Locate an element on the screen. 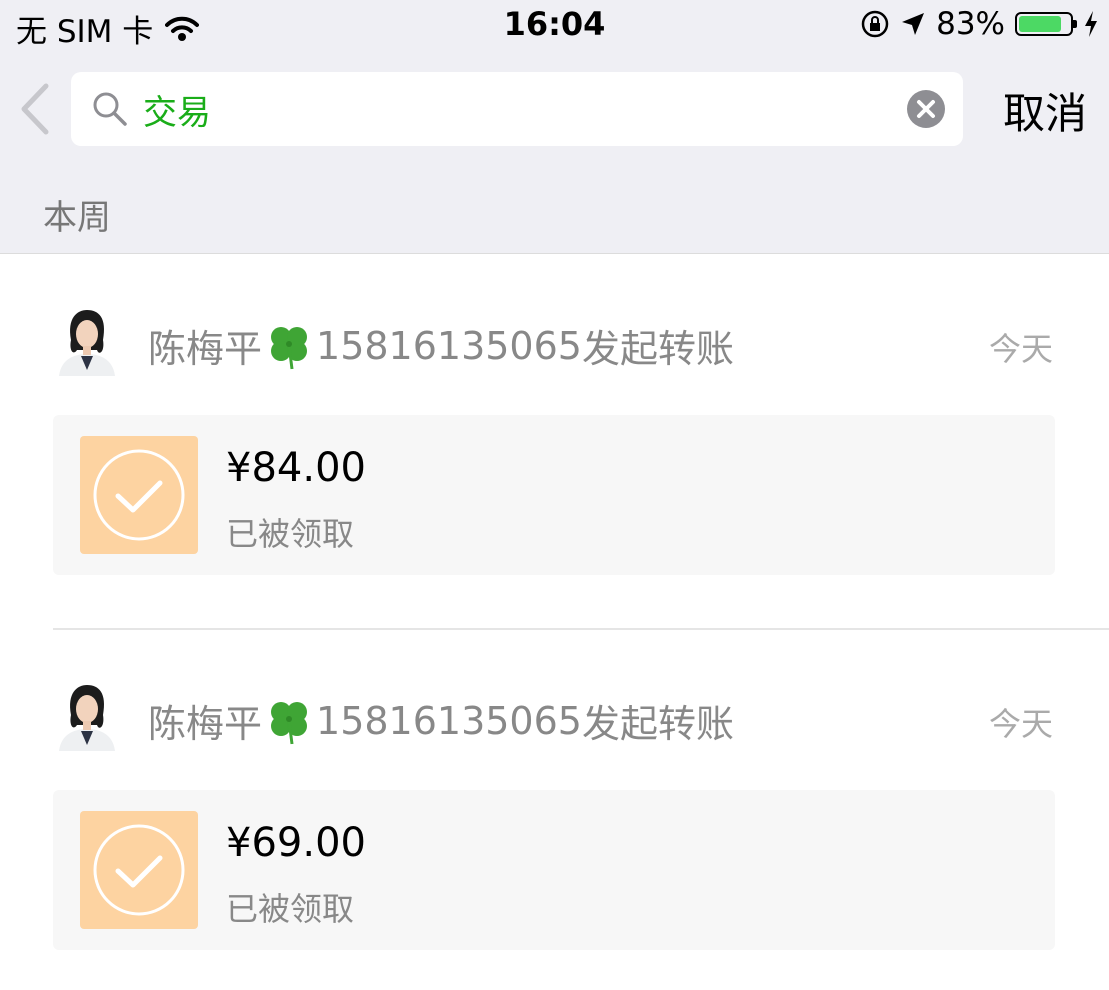 This screenshot has width=1109, height=990. transfer-card: ¥84.00 已被领取 is located at coordinates (554, 495).